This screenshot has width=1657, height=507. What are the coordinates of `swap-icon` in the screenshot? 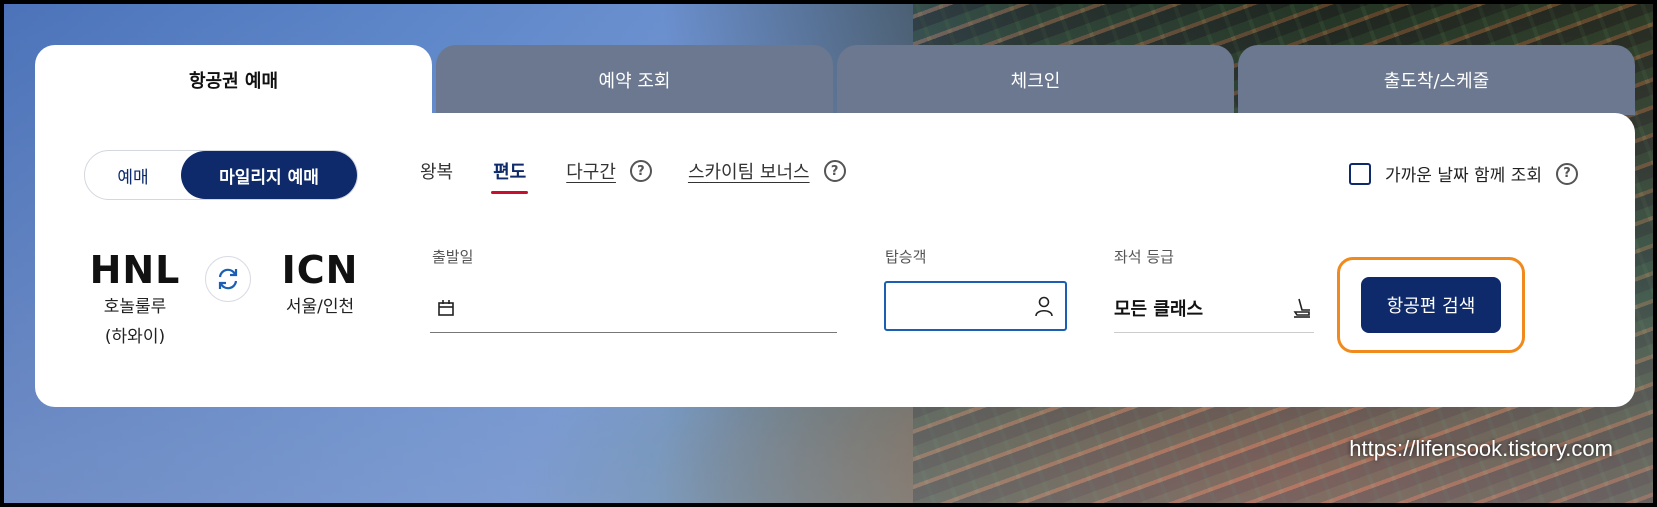 It's located at (228, 279).